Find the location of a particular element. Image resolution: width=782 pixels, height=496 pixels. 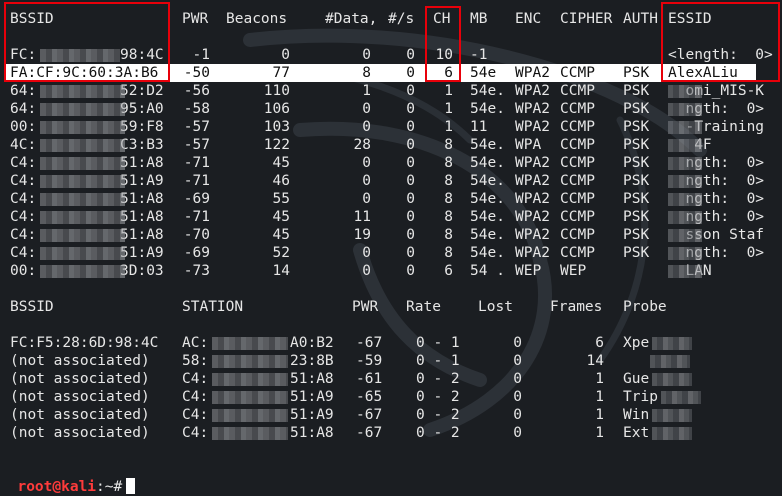

col-st-bssid: BSSID is located at coordinates (32, 307).